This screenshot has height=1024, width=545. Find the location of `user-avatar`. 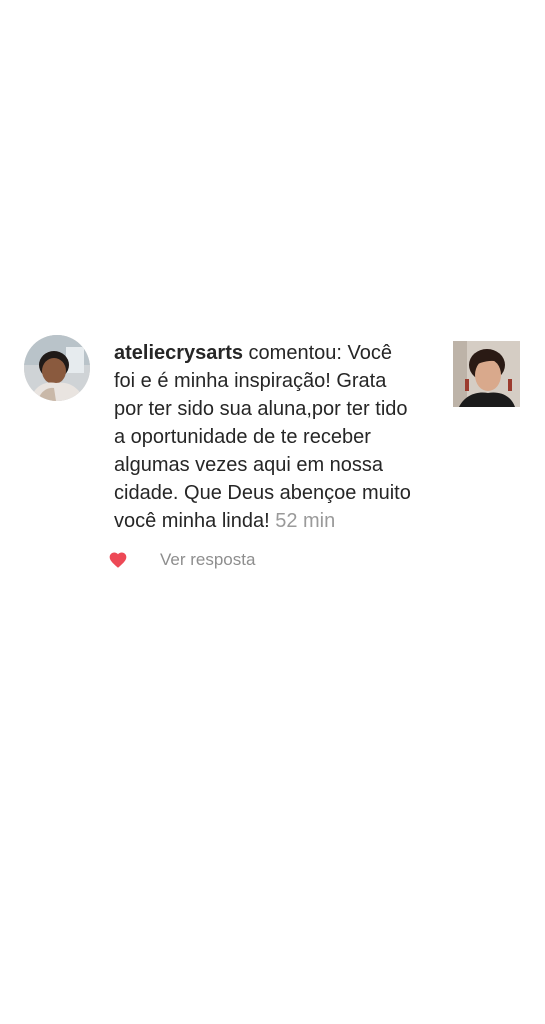

user-avatar is located at coordinates (57, 368).